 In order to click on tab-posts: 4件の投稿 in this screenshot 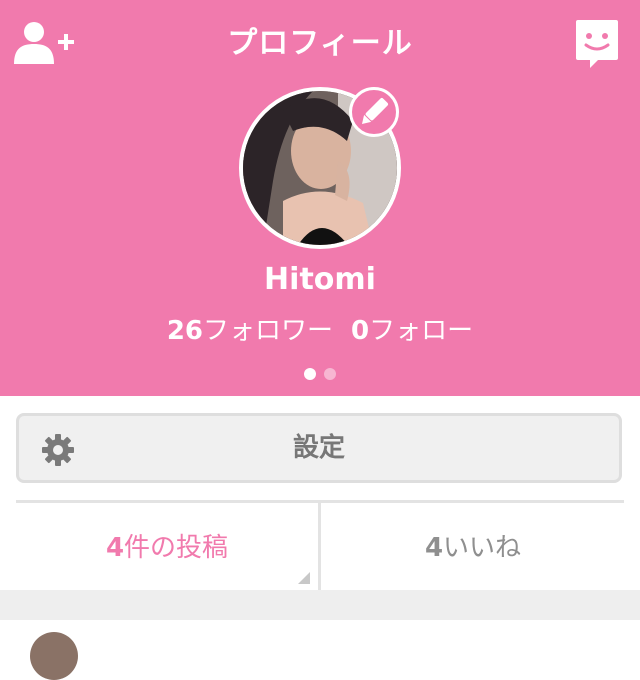, I will do `click(167, 546)`.